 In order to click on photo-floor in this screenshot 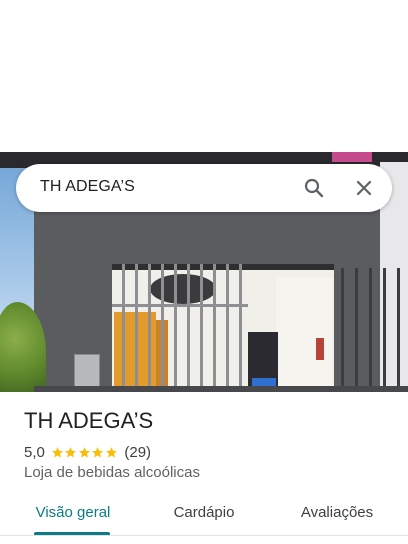, I will do `click(221, 389)`.